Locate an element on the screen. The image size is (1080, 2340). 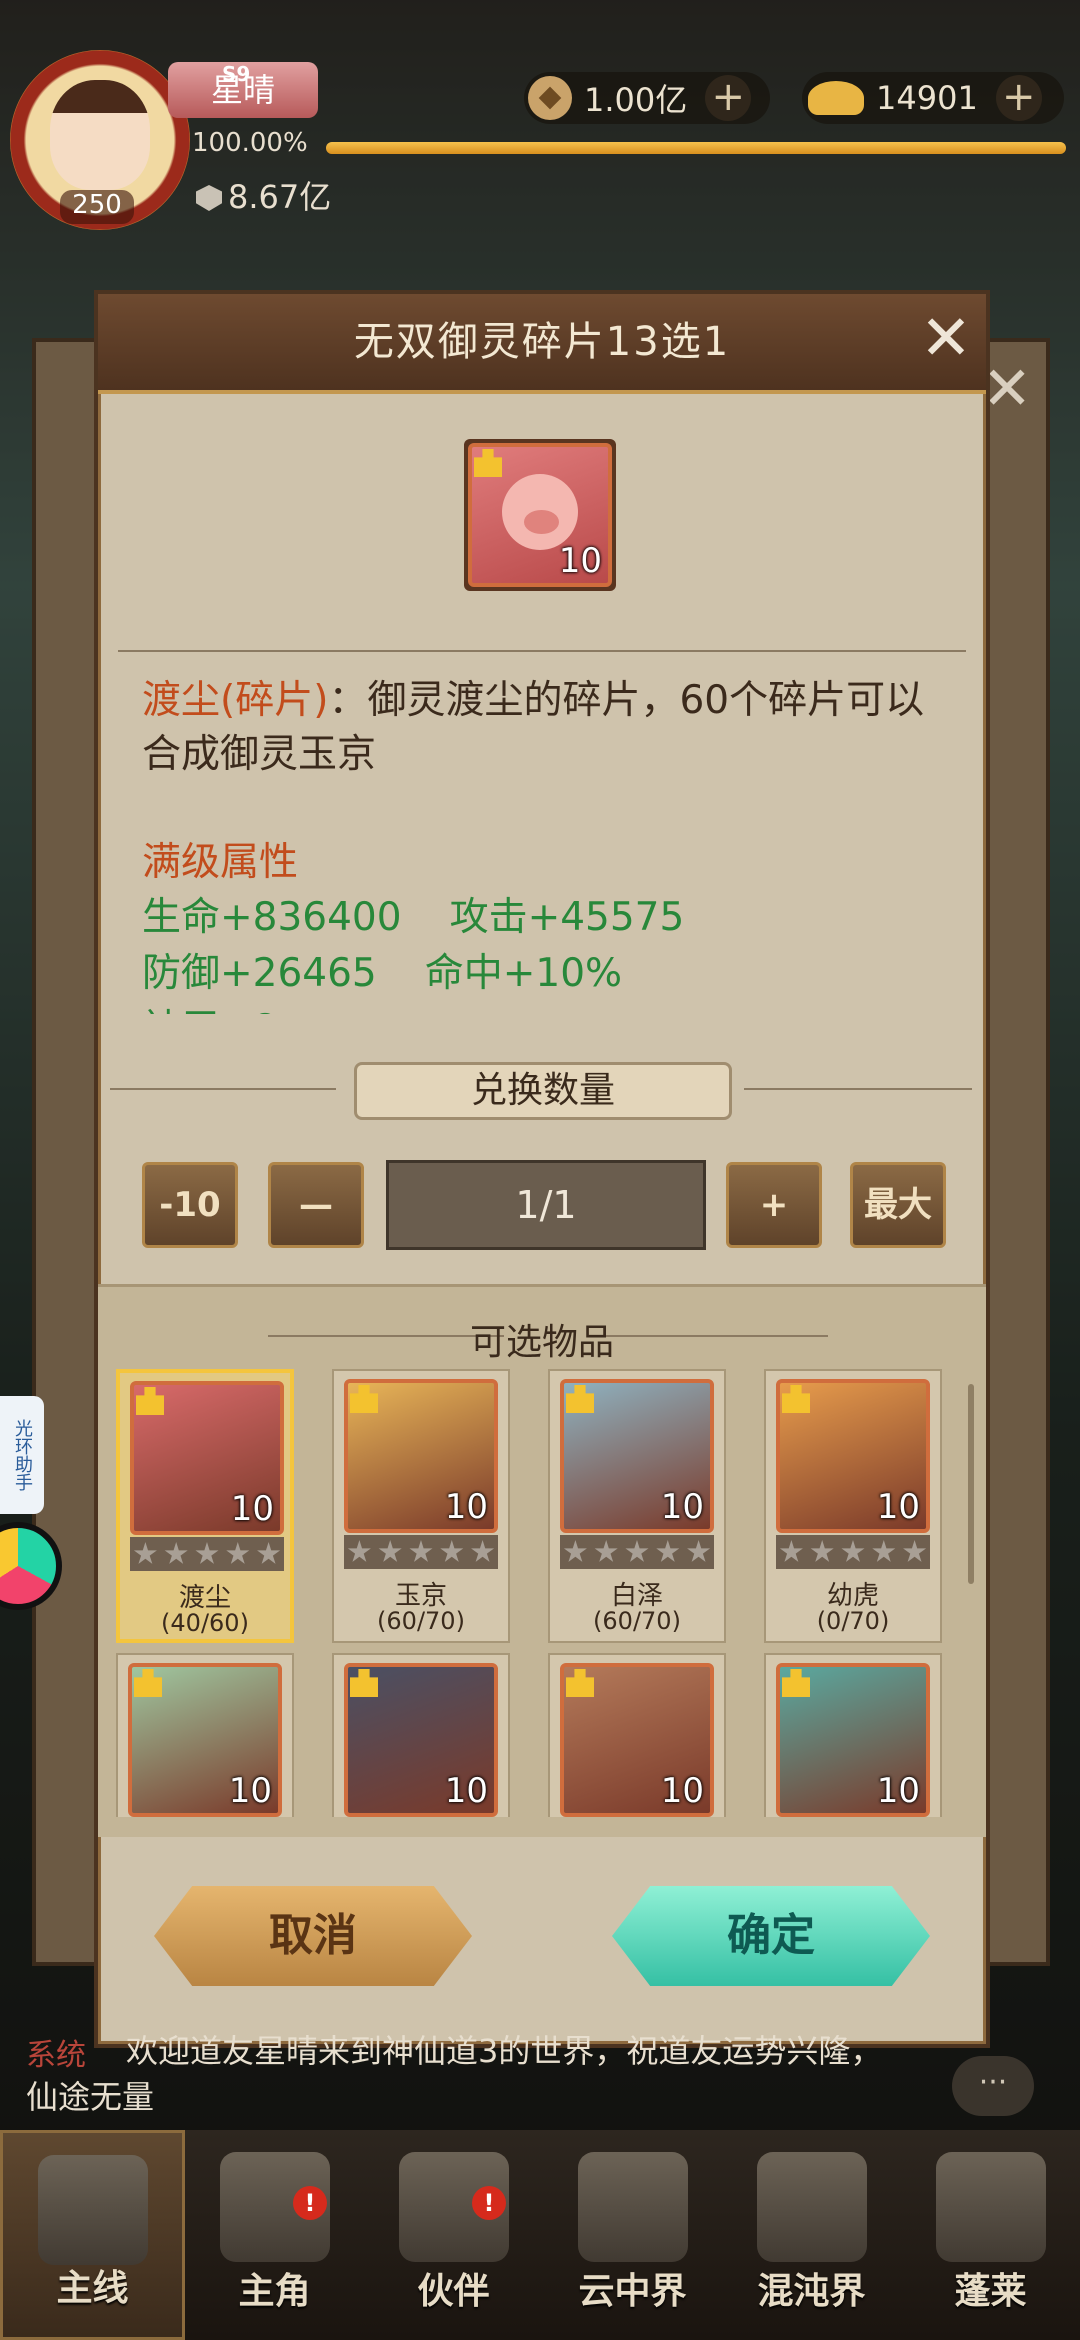
chat-icon: ··· is located at coordinates (993, 2086).